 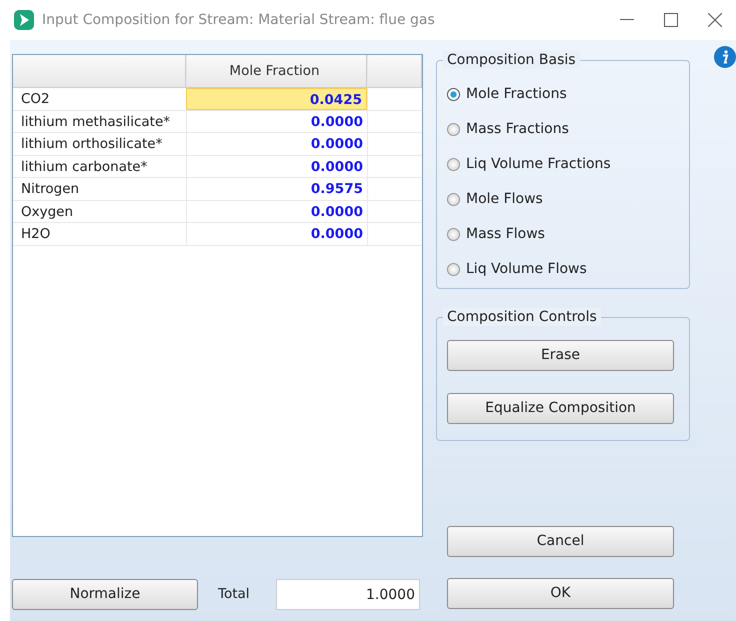 What do you see at coordinates (715, 20) in the screenshot?
I see `close-icon` at bounding box center [715, 20].